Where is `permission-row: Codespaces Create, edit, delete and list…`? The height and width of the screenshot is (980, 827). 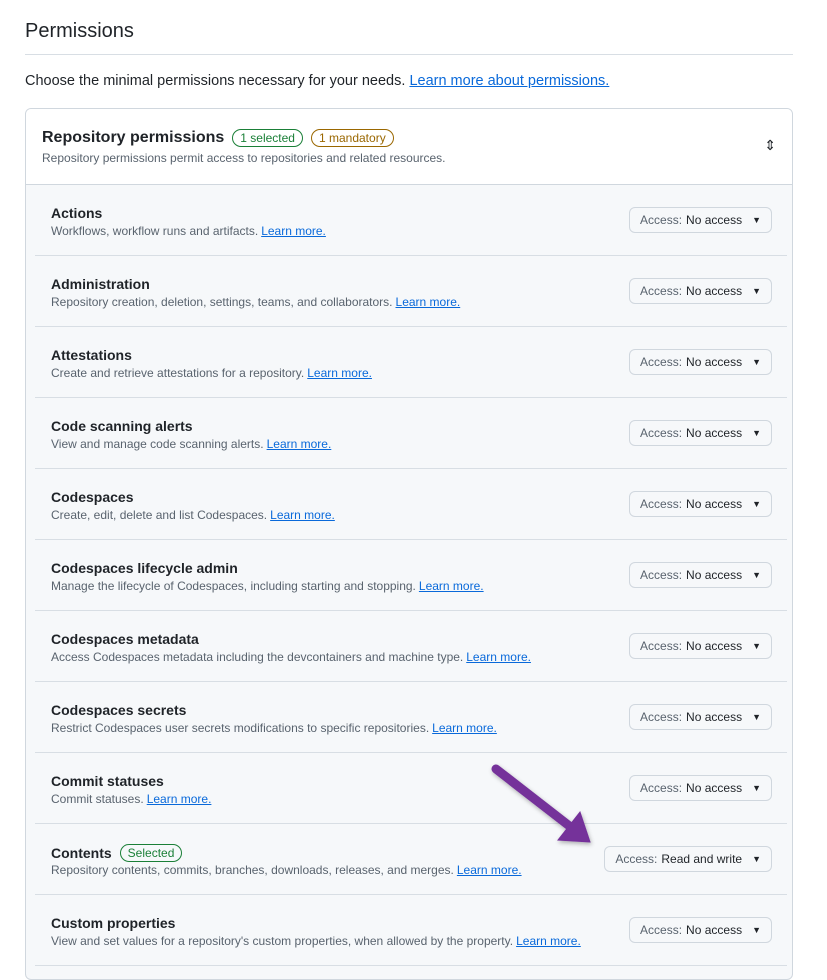
permission-row: Codespaces Create, edit, delete and list… is located at coordinates (411, 504).